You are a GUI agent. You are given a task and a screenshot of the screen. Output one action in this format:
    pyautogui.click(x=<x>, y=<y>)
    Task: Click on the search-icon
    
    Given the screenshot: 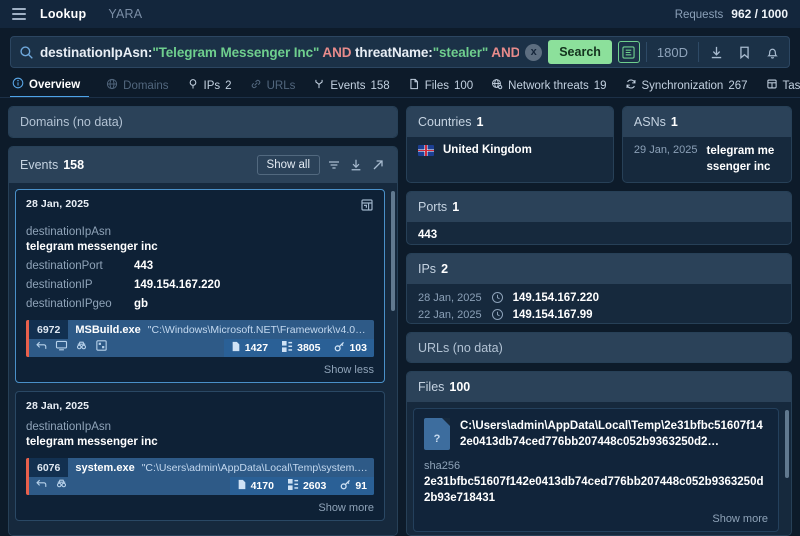 What is the action you would take?
    pyautogui.click(x=26, y=52)
    